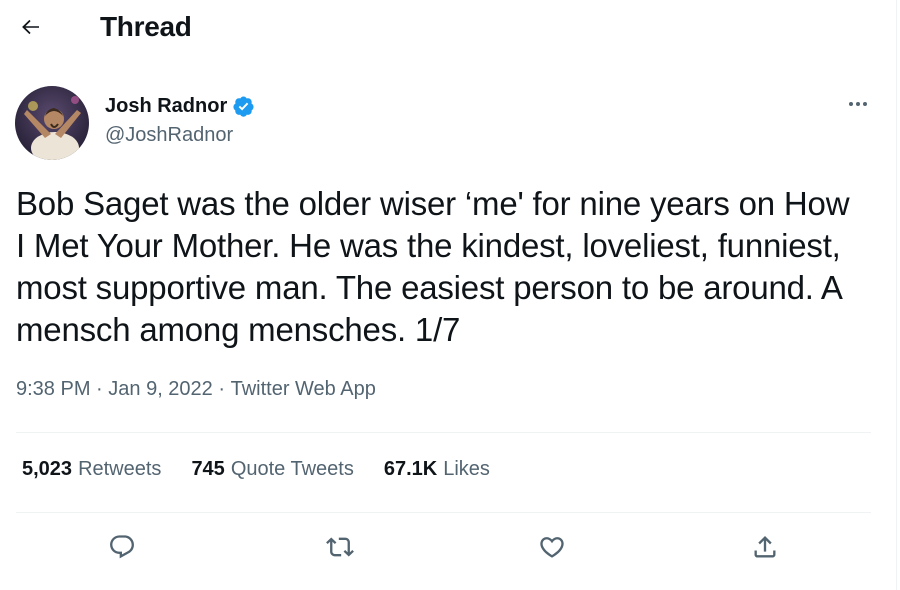 This screenshot has width=900, height=590. Describe the element at coordinates (166, 106) in the screenshot. I see `author-display-name: Josh Radnor` at that location.